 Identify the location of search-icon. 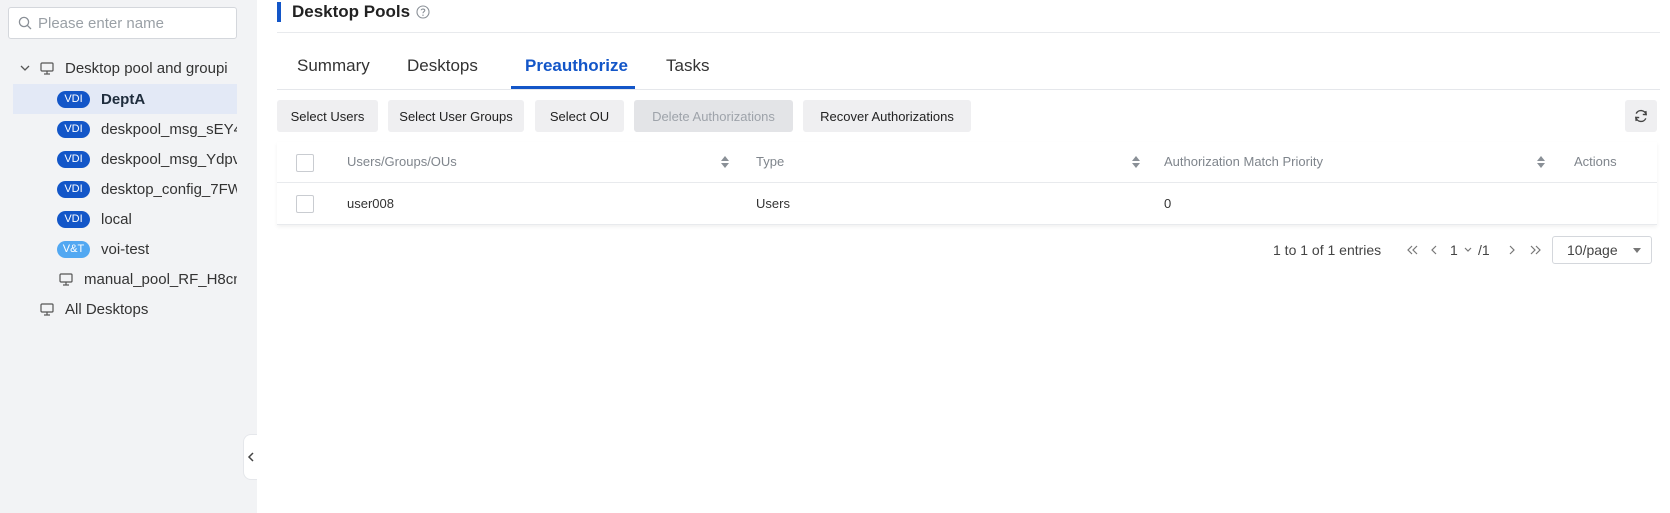
(25, 23).